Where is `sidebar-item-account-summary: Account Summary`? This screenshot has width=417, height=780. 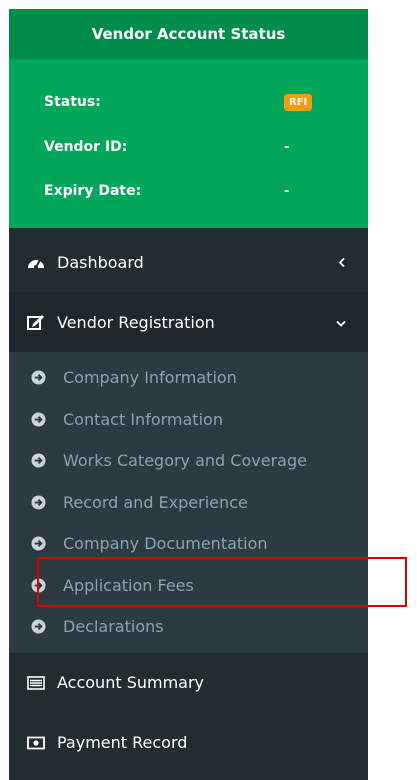 sidebar-item-account-summary: Account Summary is located at coordinates (188, 683).